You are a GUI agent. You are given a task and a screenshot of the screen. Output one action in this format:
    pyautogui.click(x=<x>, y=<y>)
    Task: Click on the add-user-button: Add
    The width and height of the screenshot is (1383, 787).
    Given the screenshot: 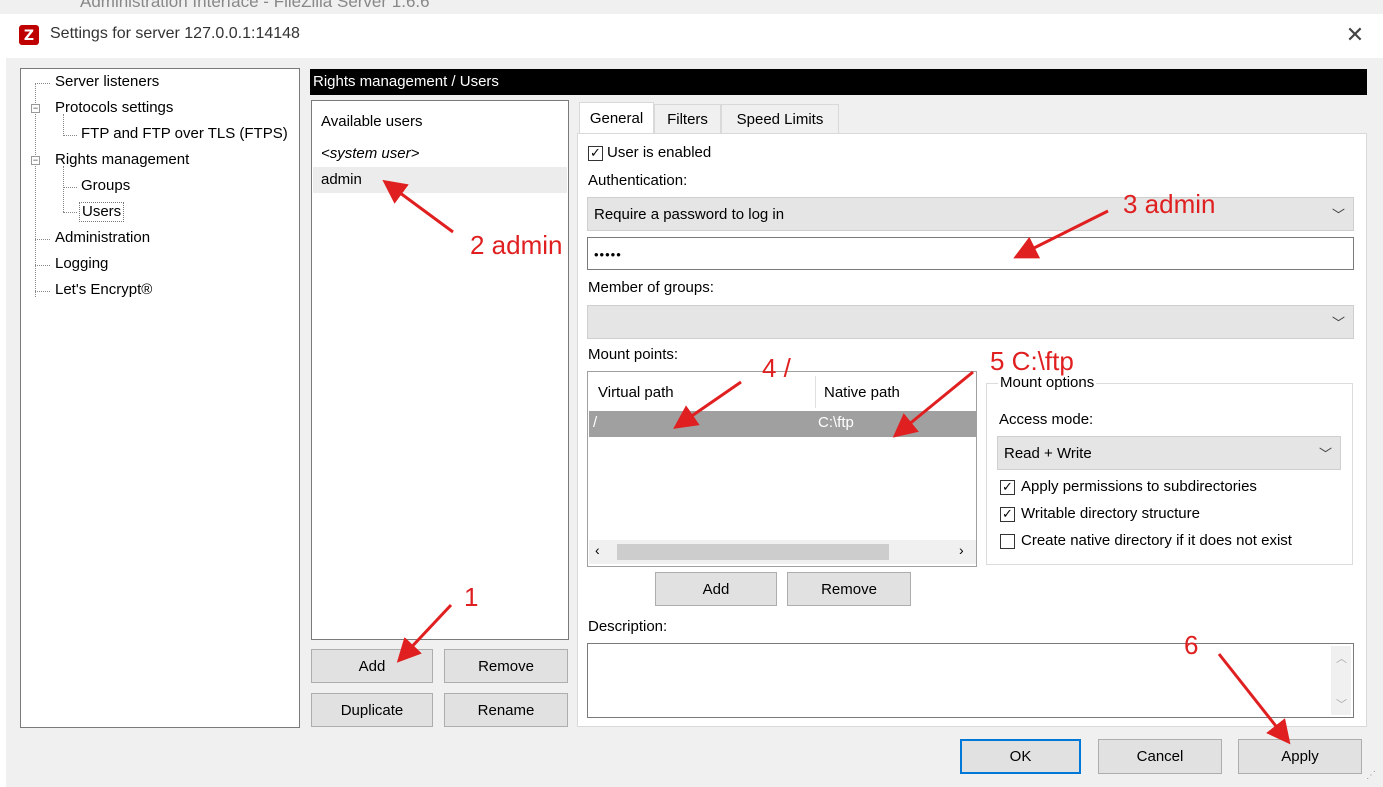 What is the action you would take?
    pyautogui.click(x=372, y=666)
    